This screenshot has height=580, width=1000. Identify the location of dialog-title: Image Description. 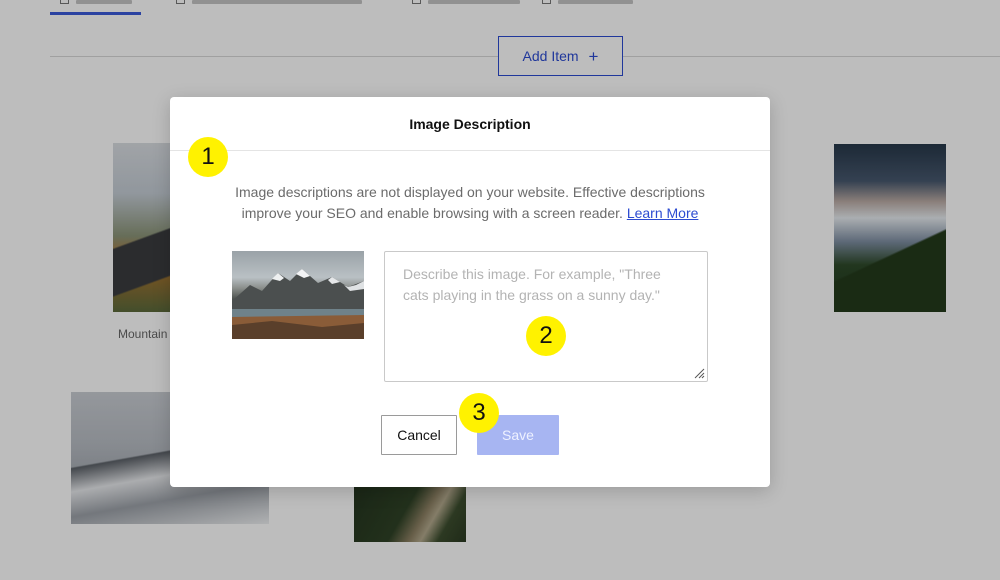
(470, 124).